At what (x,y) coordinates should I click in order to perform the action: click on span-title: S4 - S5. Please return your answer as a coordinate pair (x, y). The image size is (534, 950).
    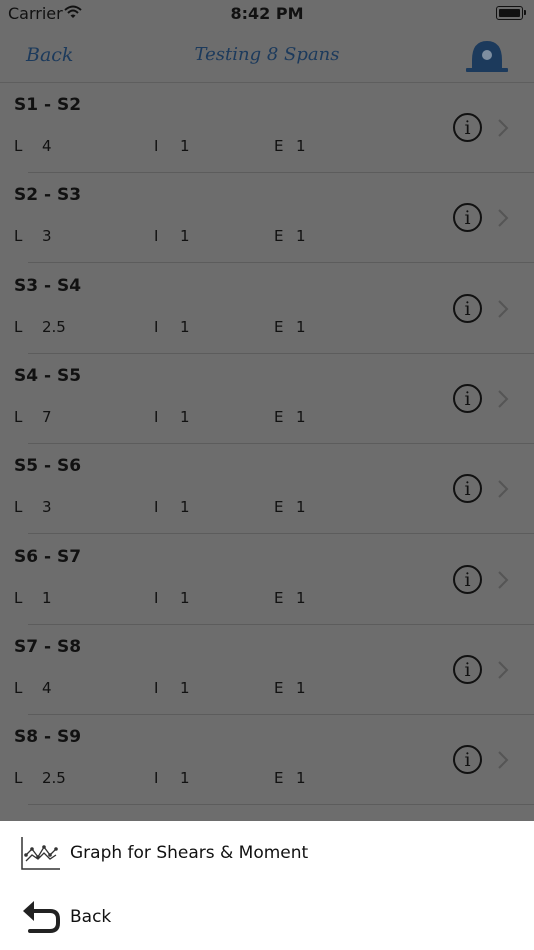
    Looking at the image, I should click on (48, 375).